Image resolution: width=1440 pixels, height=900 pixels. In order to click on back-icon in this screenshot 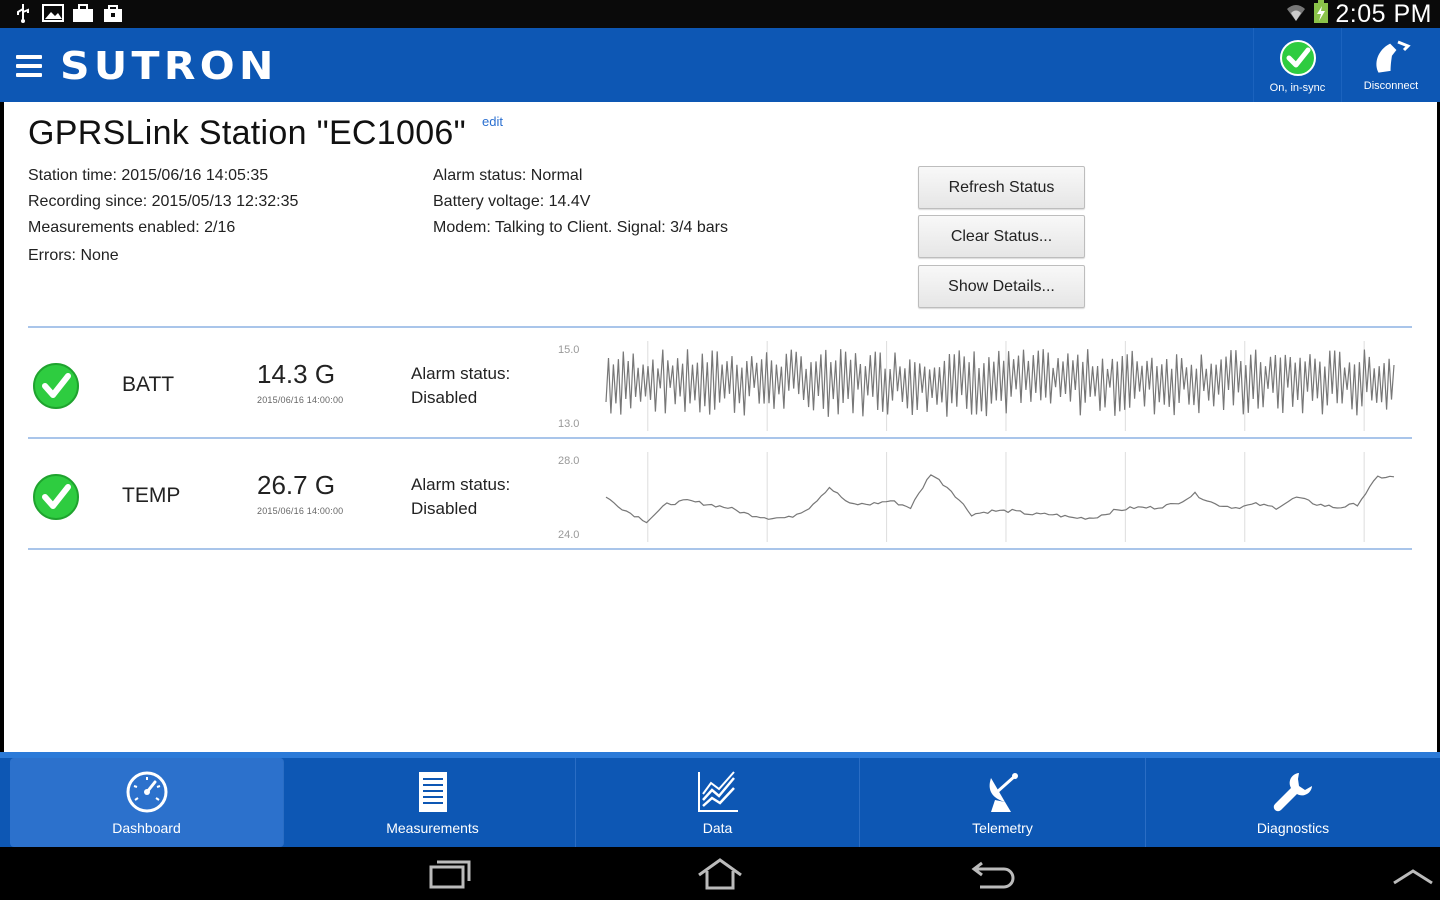, I will do `click(993, 874)`.